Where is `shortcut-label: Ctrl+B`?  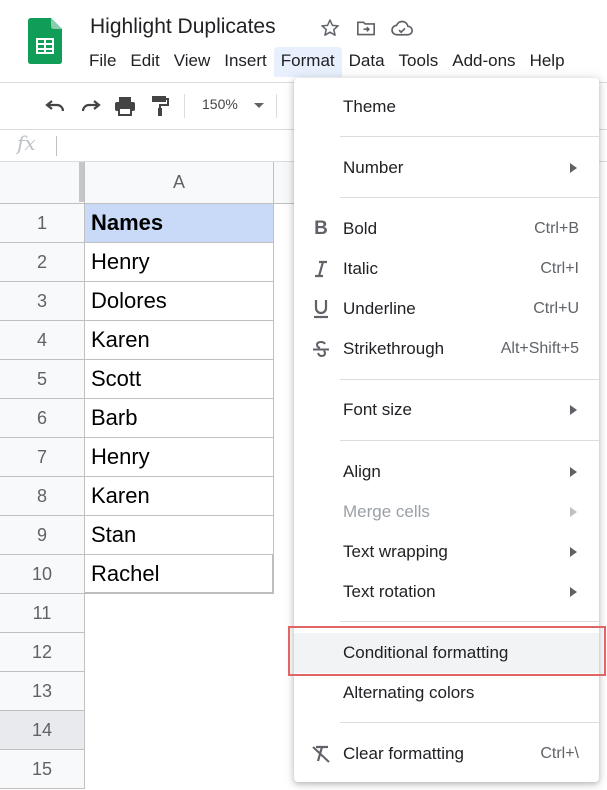 shortcut-label: Ctrl+B is located at coordinates (556, 228).